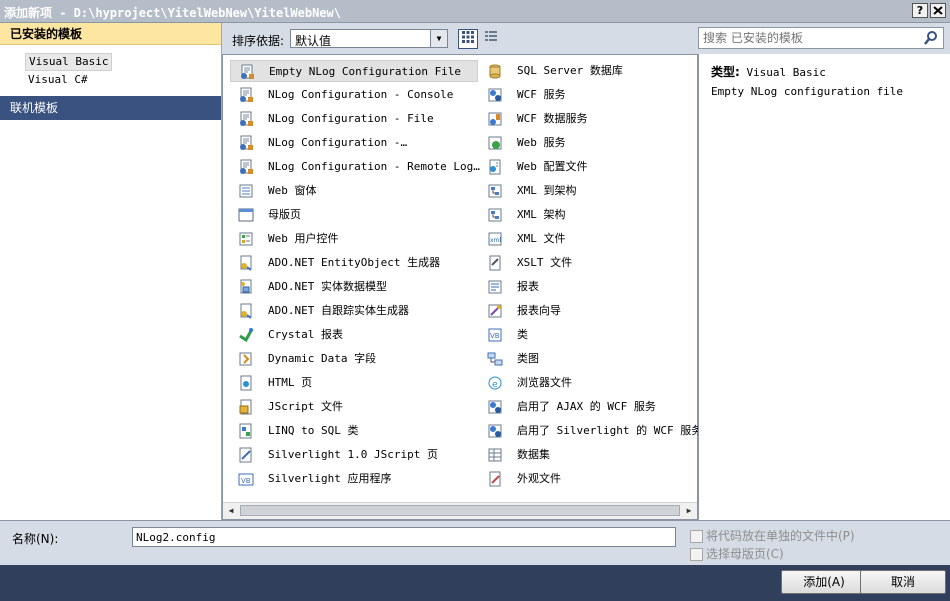 This screenshot has width=950, height=601. Describe the element at coordinates (246, 383) in the screenshot. I see `html-page-icon` at that location.